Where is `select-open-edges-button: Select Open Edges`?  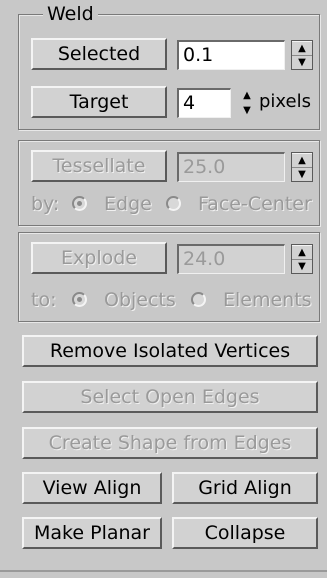
select-open-edges-button: Select Open Edges is located at coordinates (170, 397).